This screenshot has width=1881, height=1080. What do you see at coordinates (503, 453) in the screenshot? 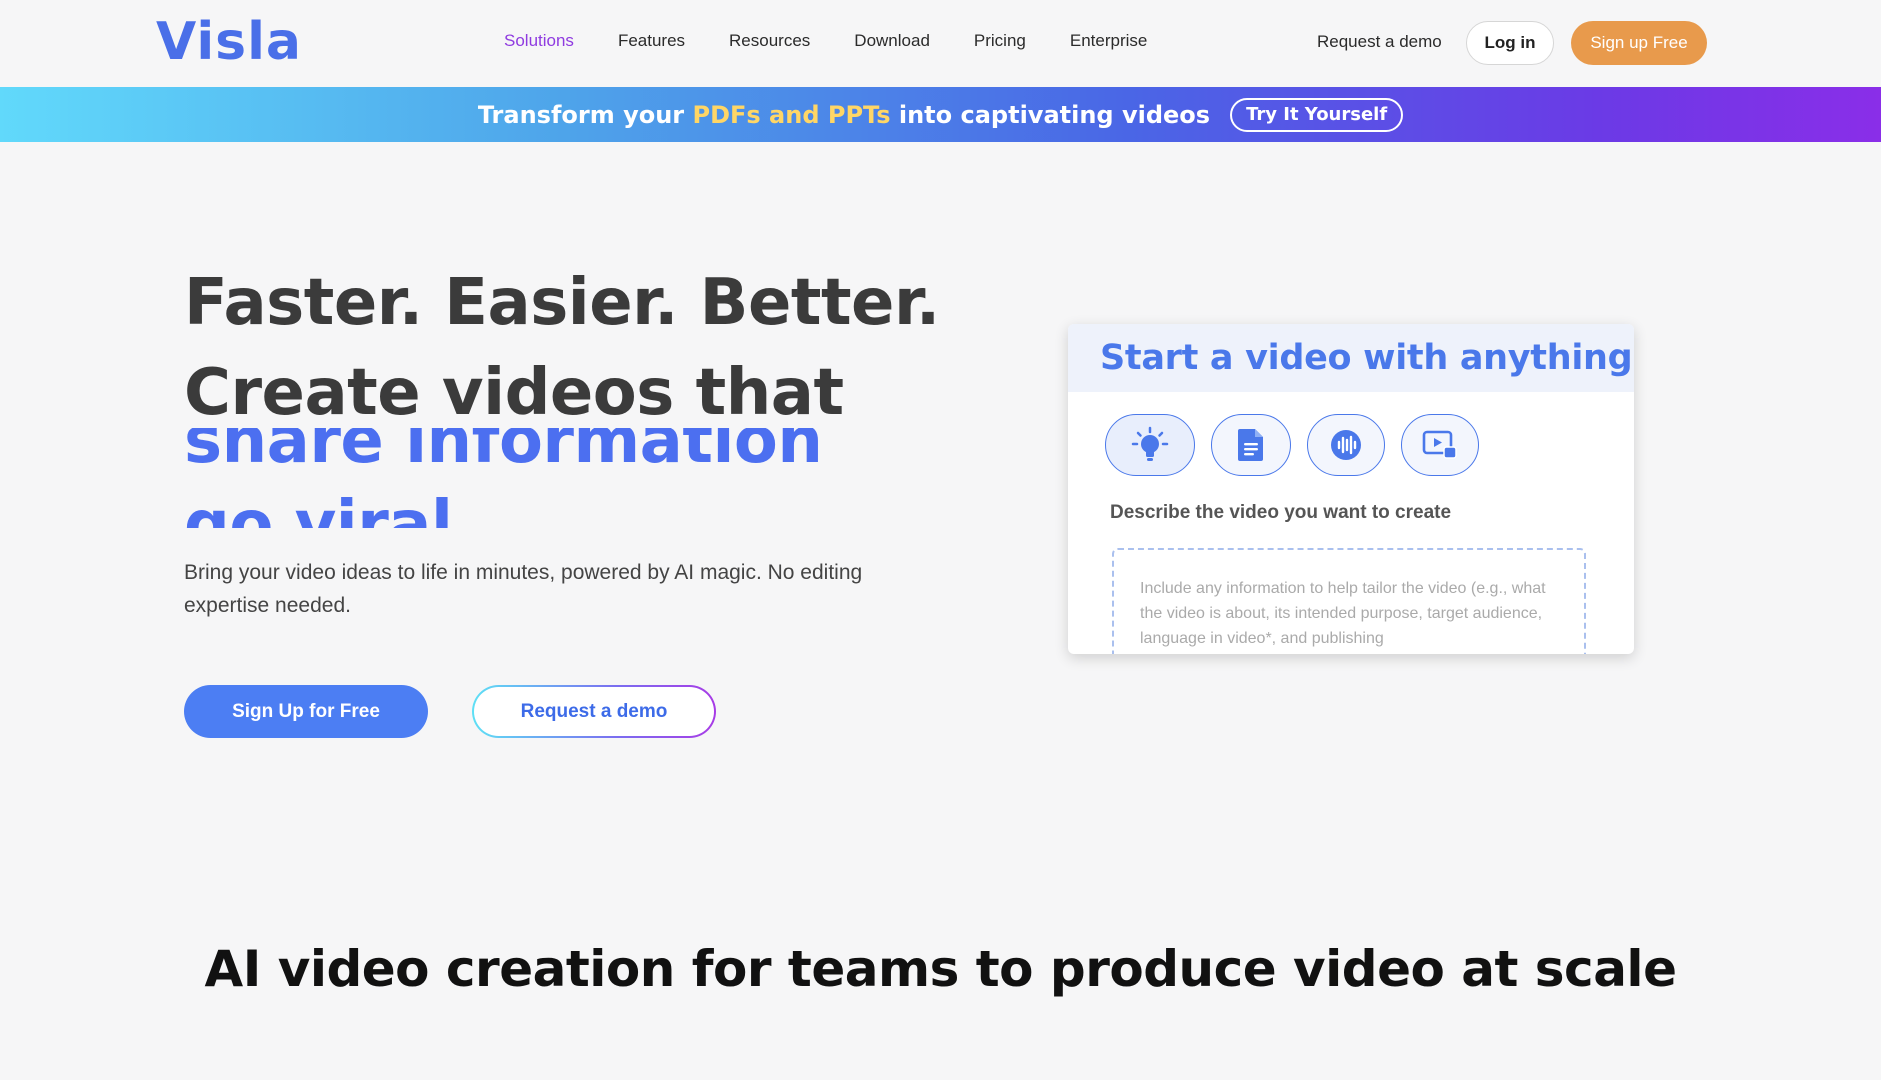
I see `rotating-word: share information` at bounding box center [503, 453].